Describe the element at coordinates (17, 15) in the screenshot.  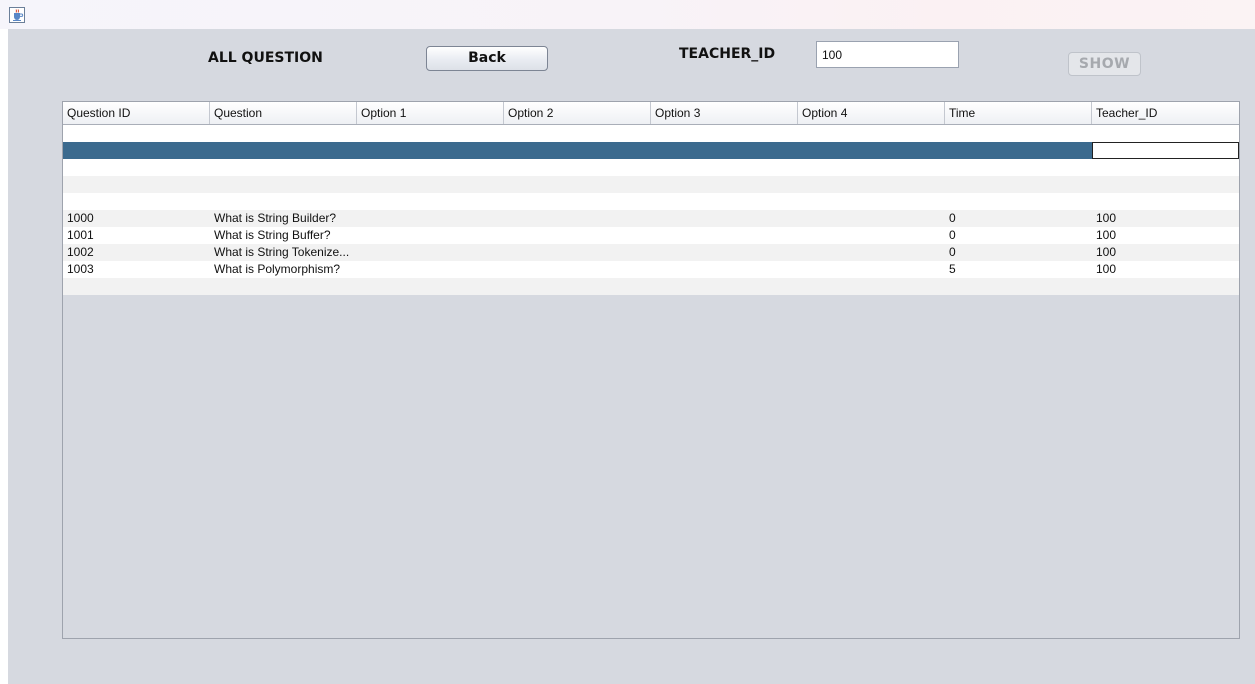
I see `java-cup-icon` at that location.